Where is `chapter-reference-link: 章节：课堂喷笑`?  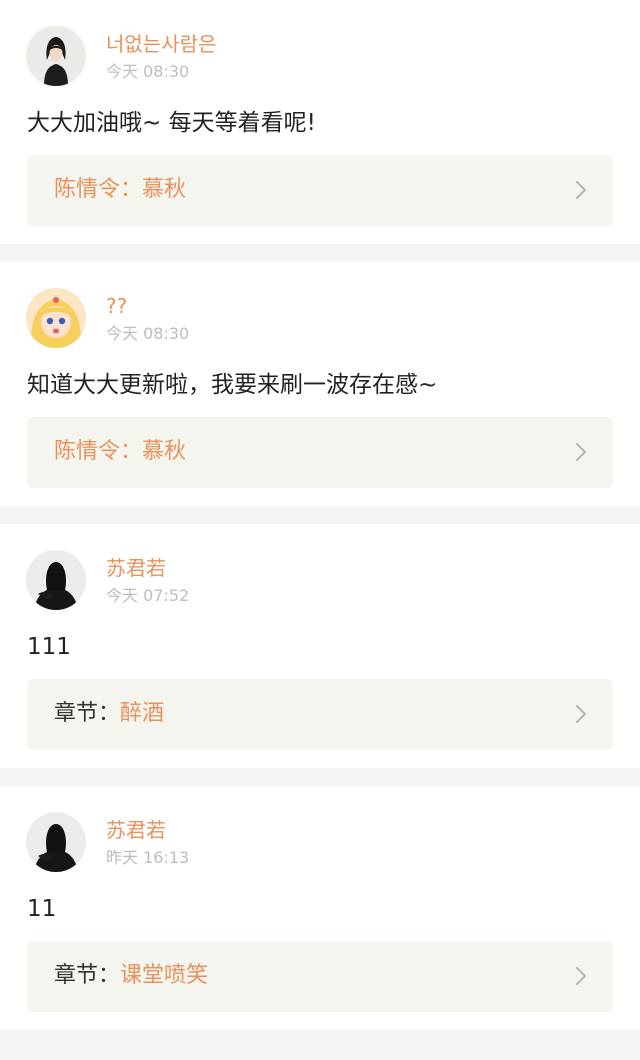 chapter-reference-link: 章节：课堂喷笑 is located at coordinates (320, 976).